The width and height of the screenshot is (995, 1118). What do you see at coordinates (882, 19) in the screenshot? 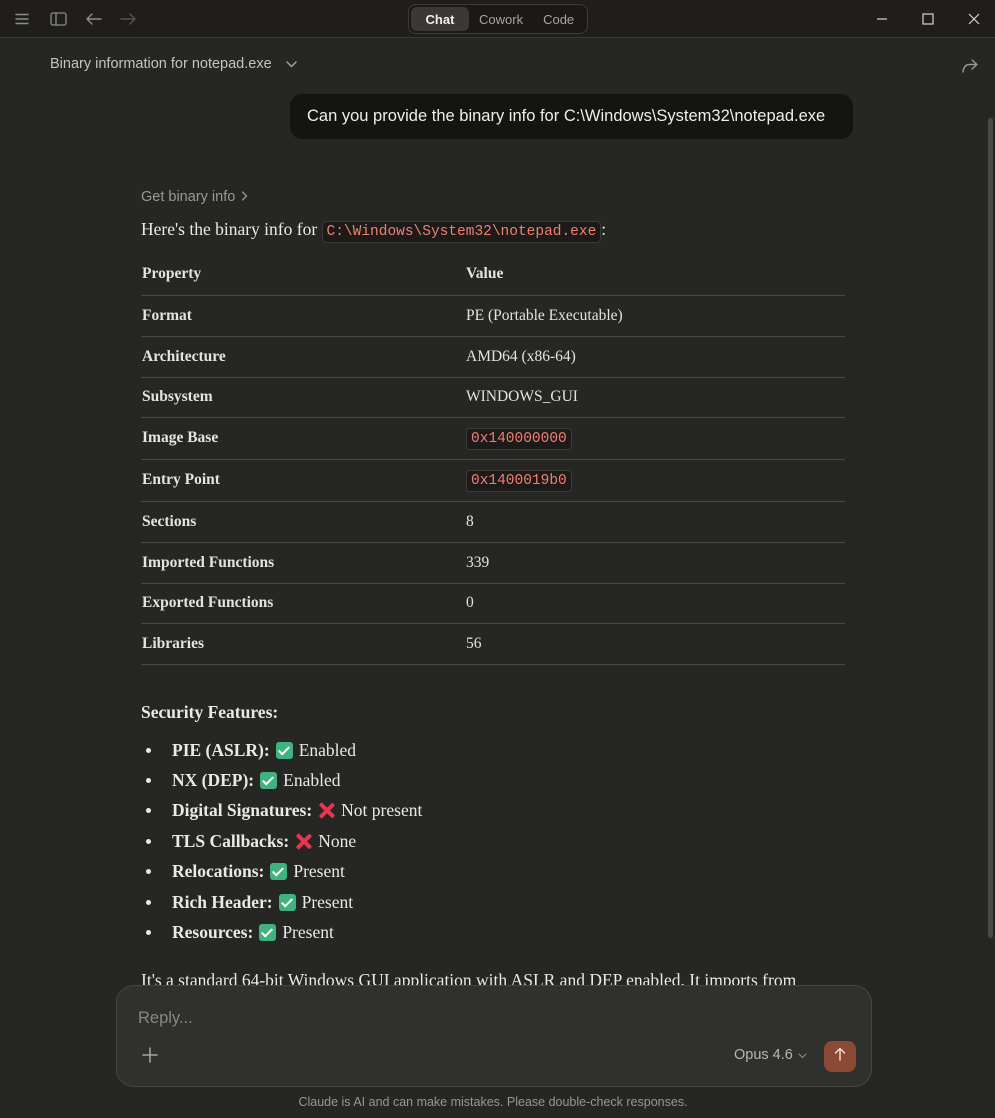
I see `minimize-icon` at bounding box center [882, 19].